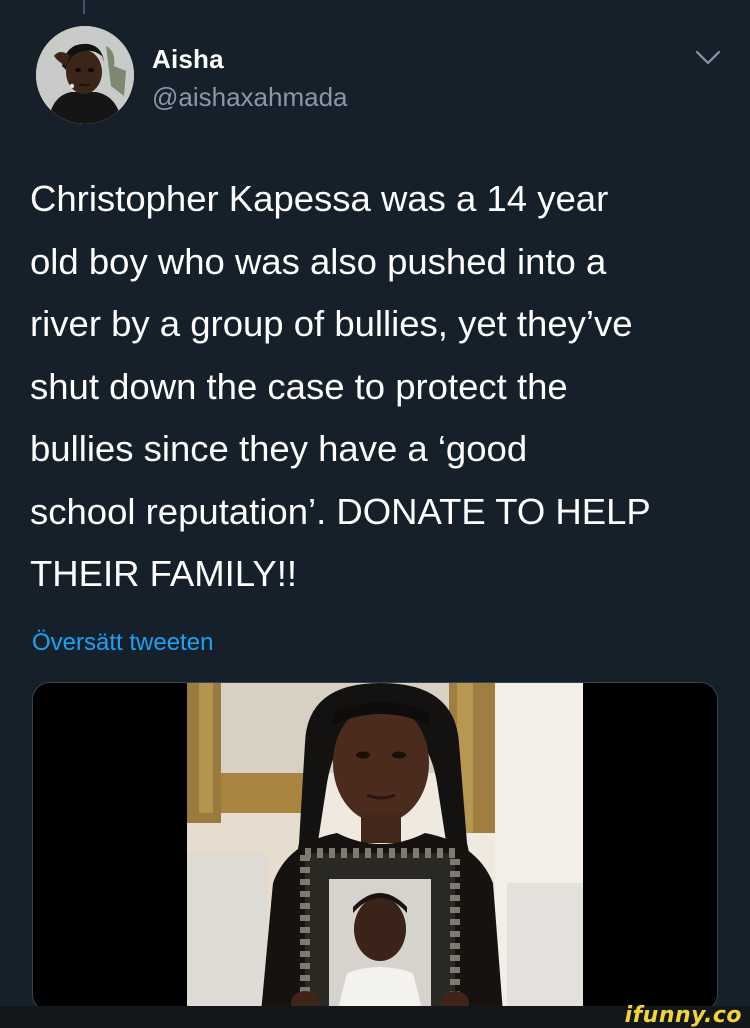 This screenshot has width=750, height=1028. Describe the element at coordinates (188, 59) in the screenshot. I see `author-name: Aisha` at that location.